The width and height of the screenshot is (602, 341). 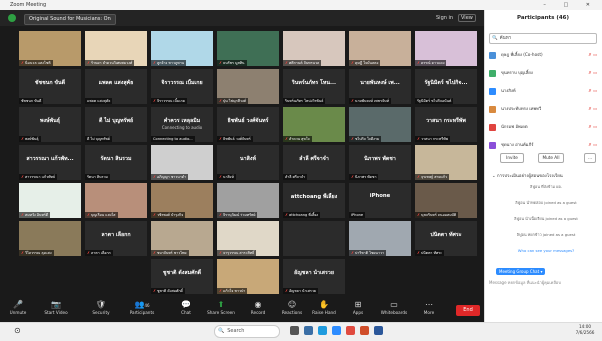 I want to click on participant-tile: สาวรรณา แก้วพัท... ✗สาวรรณา แก้วพัทธ์, so click(x=50, y=162).